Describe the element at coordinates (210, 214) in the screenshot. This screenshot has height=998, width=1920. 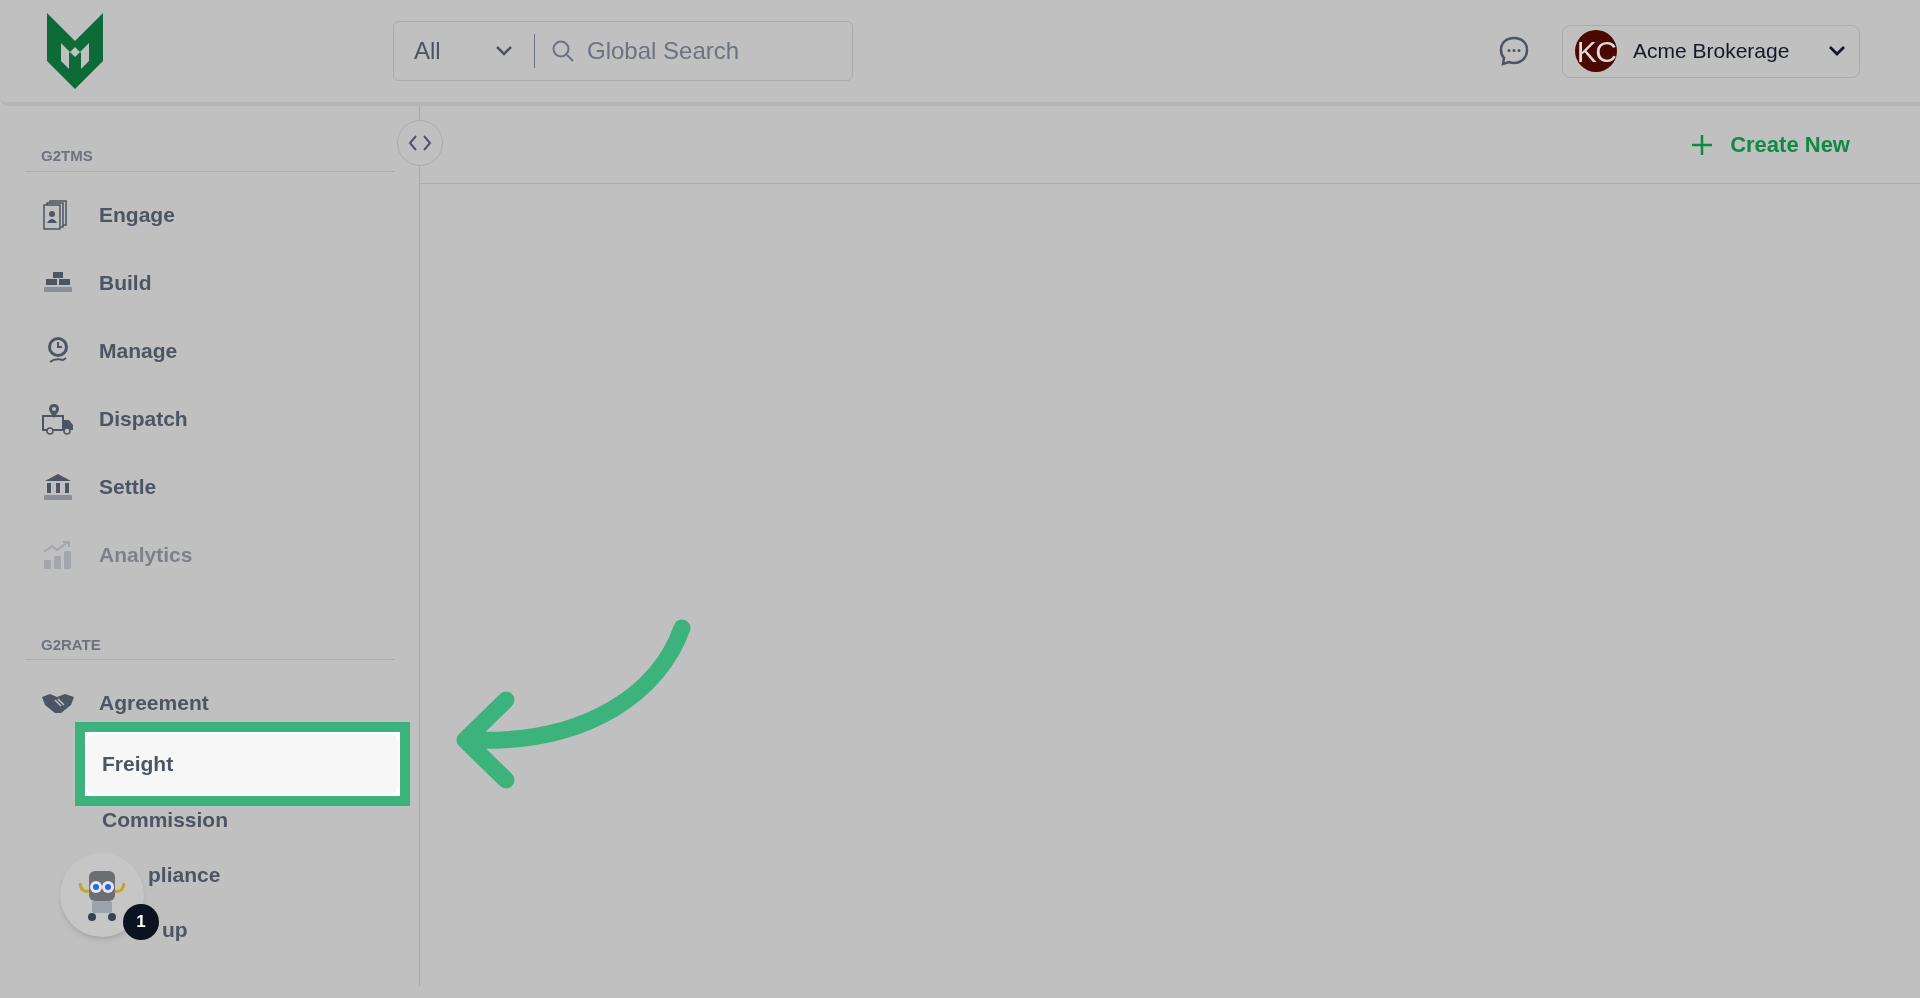
I see `sidebar-item: Engage` at that location.